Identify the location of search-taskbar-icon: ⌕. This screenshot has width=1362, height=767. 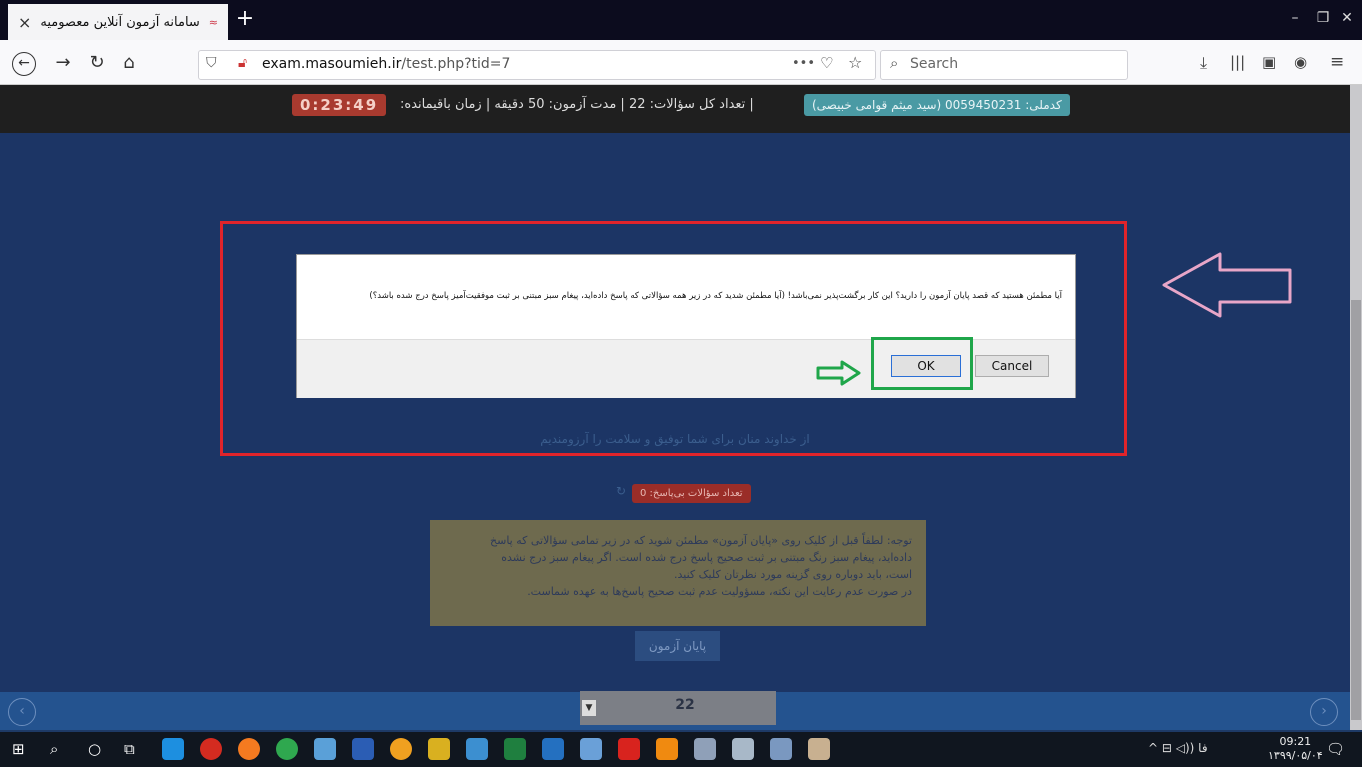
(54, 749).